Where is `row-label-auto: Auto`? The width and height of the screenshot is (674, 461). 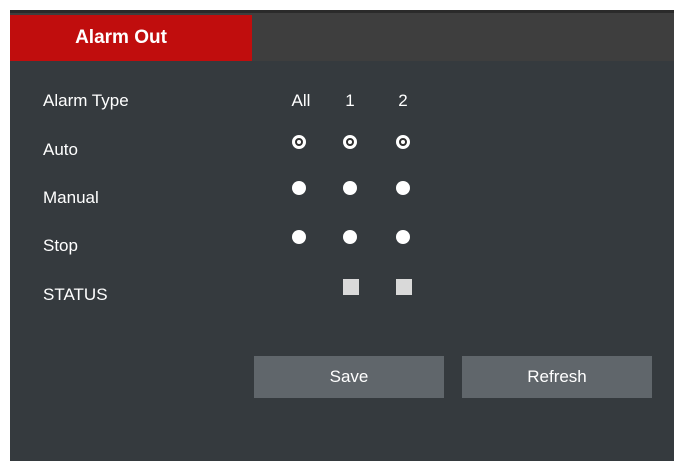
row-label-auto: Auto is located at coordinates (60, 149).